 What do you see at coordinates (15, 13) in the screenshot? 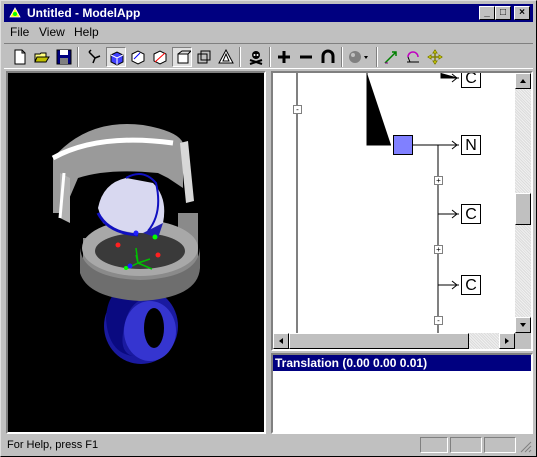
I see `app-icon` at bounding box center [15, 13].